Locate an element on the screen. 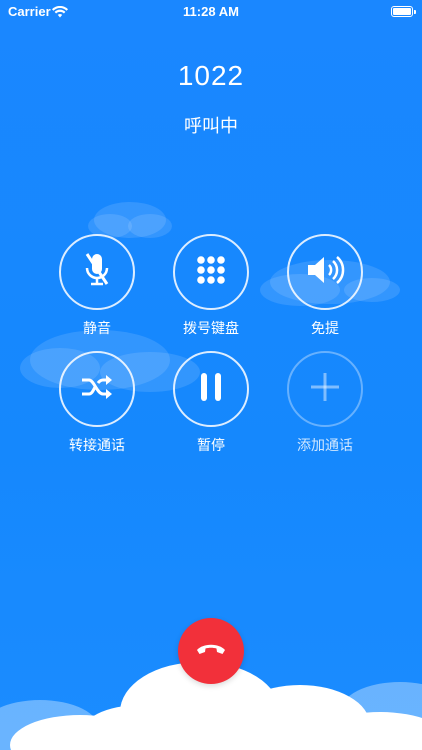 The image size is (422, 750). plus-icon is located at coordinates (325, 389).